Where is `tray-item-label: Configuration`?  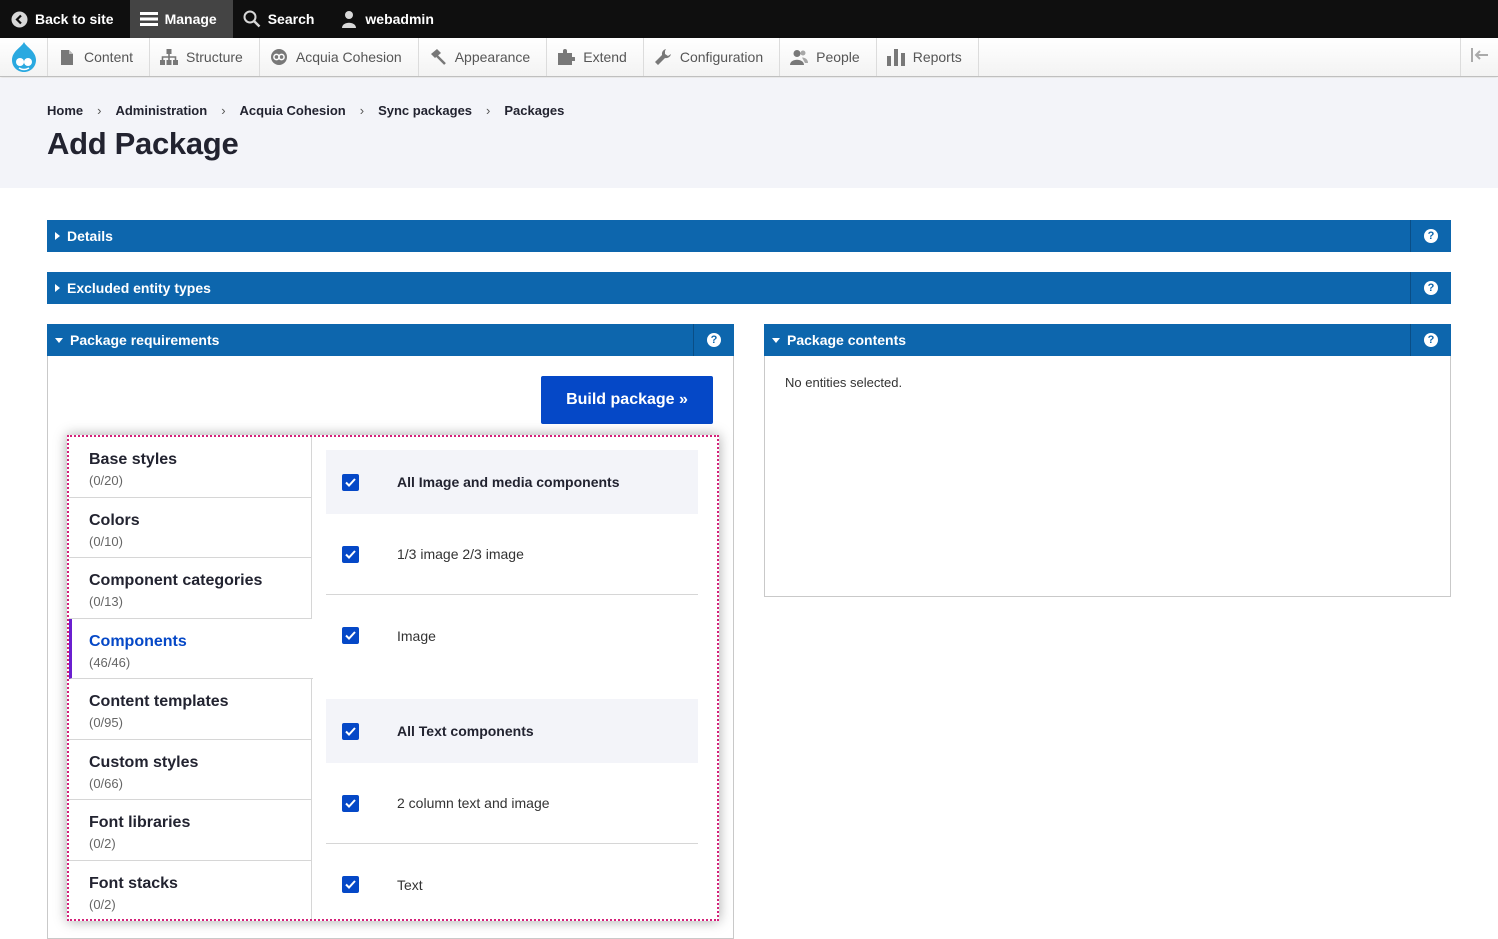 tray-item-label: Configuration is located at coordinates (721, 57).